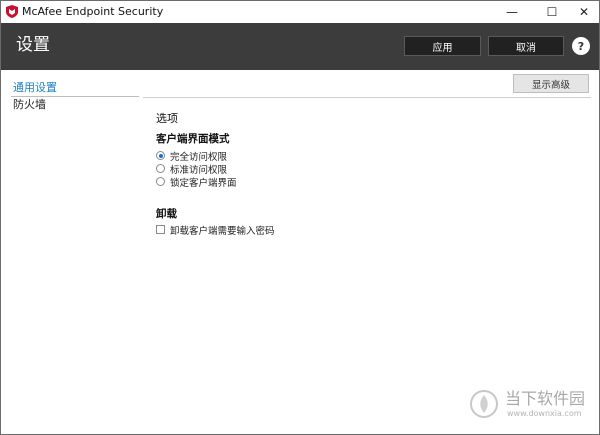 The width and height of the screenshot is (600, 435). I want to click on sidebar-selection-underline, so click(75, 96).